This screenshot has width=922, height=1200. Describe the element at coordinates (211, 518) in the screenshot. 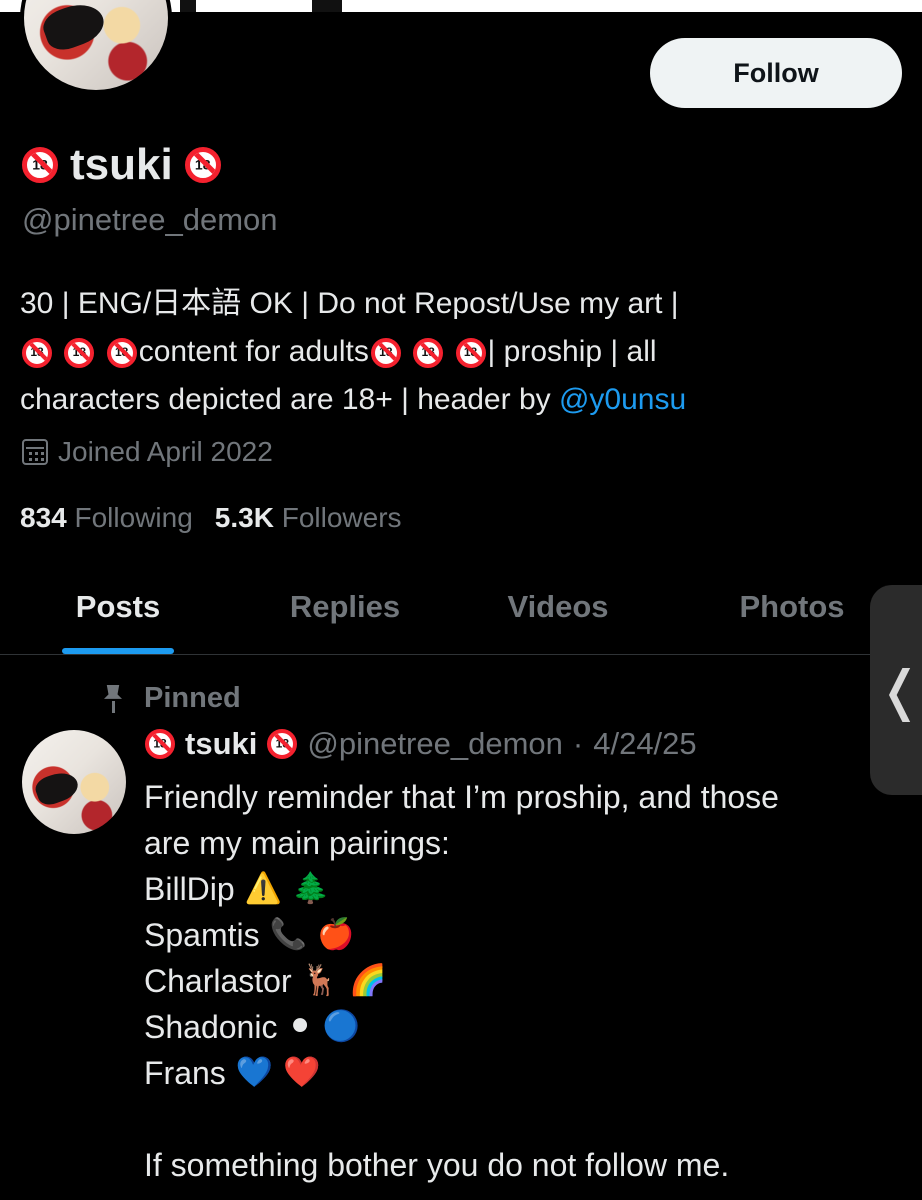

I see `follow-stats: 834 Following 5.3K Followers` at that location.